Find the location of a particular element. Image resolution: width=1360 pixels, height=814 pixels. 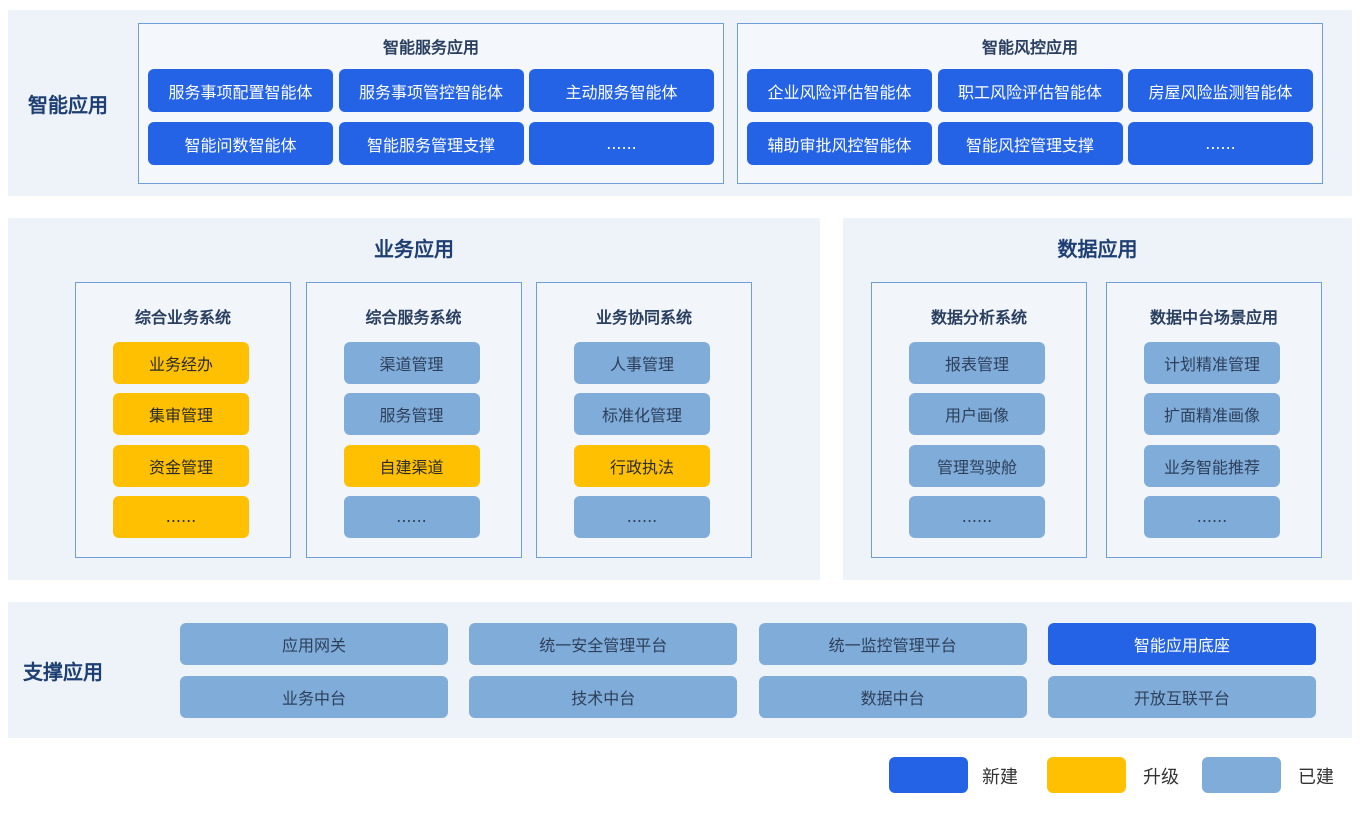

business-app-title: 业务应用 is located at coordinates (414, 248).